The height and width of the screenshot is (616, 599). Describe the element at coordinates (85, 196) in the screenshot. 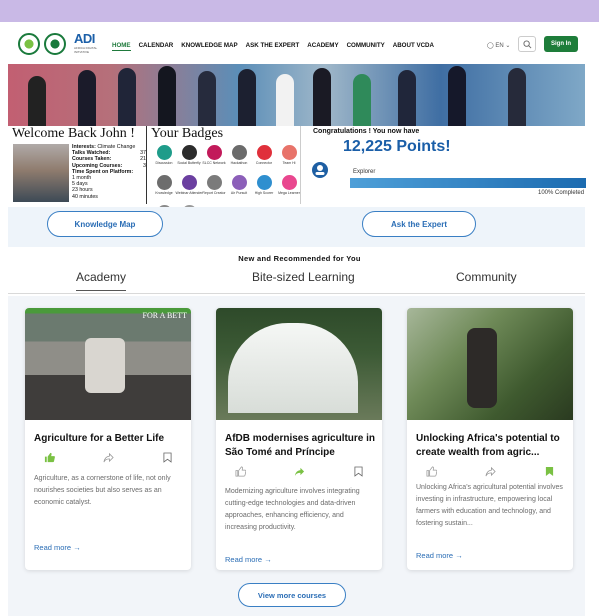

I see `time-spent-minutes: 40 minutes` at that location.